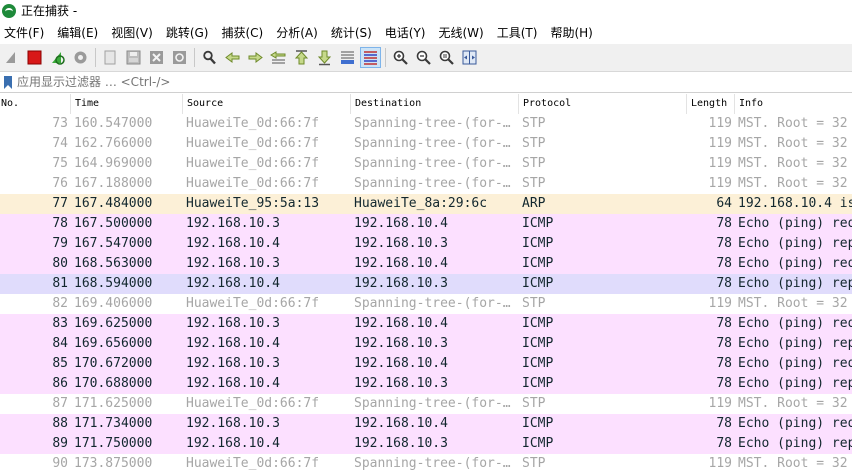 The width and height of the screenshot is (852, 470). Describe the element at coordinates (189, 32) in the screenshot. I see `menu-go: 跳转(G)` at that location.